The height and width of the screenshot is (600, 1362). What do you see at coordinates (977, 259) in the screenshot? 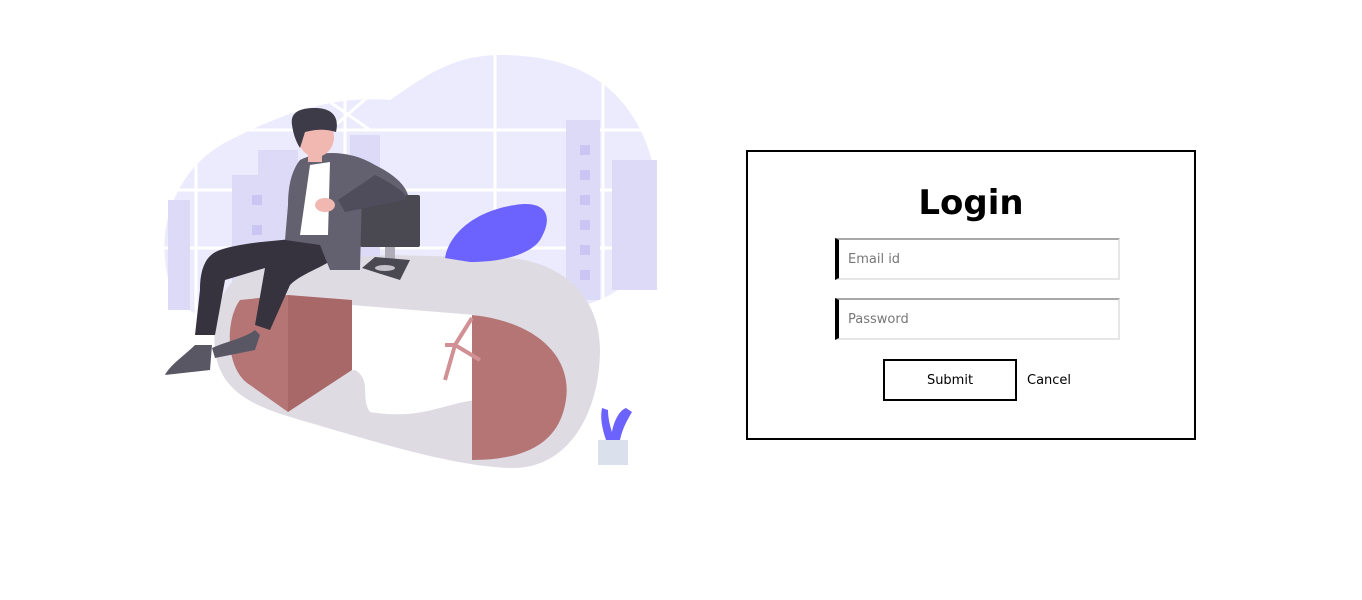
I see `email-field` at bounding box center [977, 259].